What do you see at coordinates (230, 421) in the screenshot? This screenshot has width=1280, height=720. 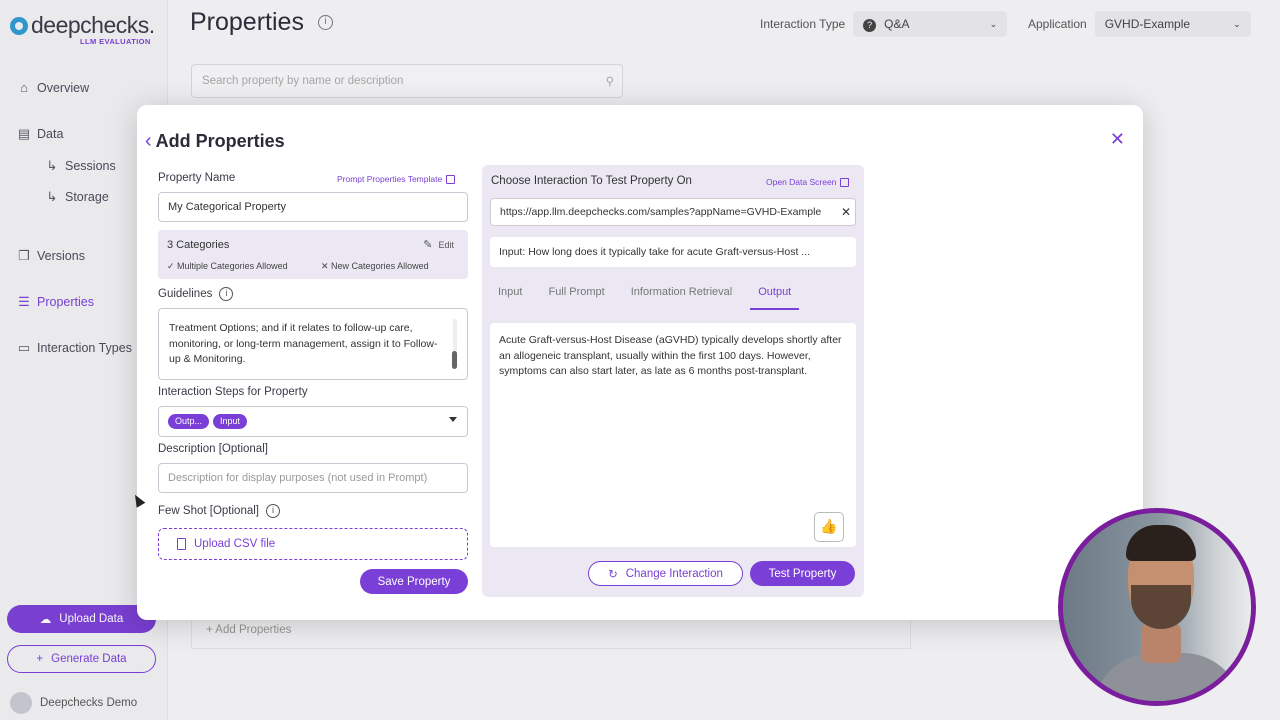 I see `step-chip: Input` at bounding box center [230, 421].